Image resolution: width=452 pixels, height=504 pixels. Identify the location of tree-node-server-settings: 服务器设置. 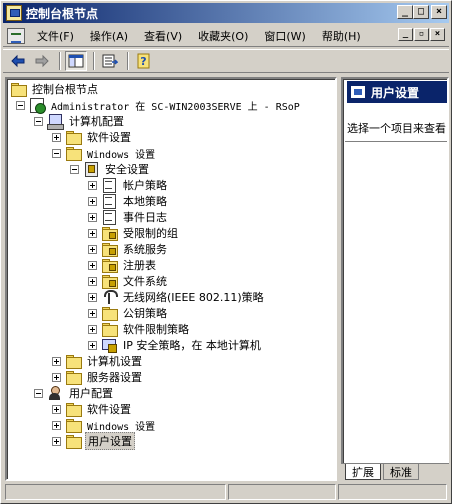
(98, 377).